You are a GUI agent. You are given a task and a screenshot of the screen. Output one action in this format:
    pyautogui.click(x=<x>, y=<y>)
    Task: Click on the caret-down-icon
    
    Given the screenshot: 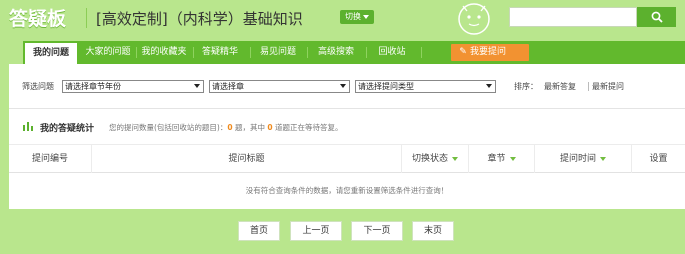 What is the action you would take?
    pyautogui.click(x=366, y=16)
    